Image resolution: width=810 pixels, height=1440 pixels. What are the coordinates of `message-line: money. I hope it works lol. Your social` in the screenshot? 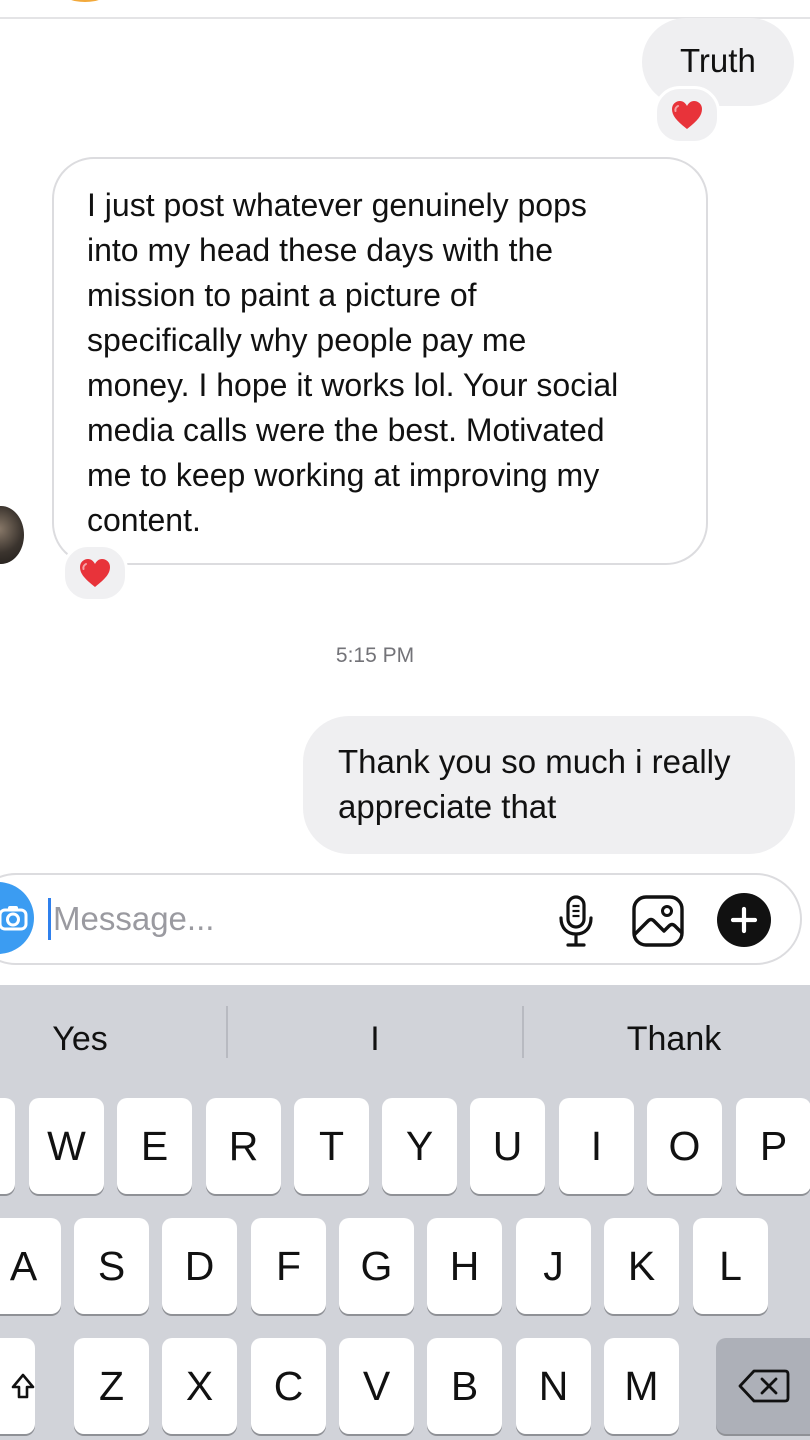 It's located at (353, 385).